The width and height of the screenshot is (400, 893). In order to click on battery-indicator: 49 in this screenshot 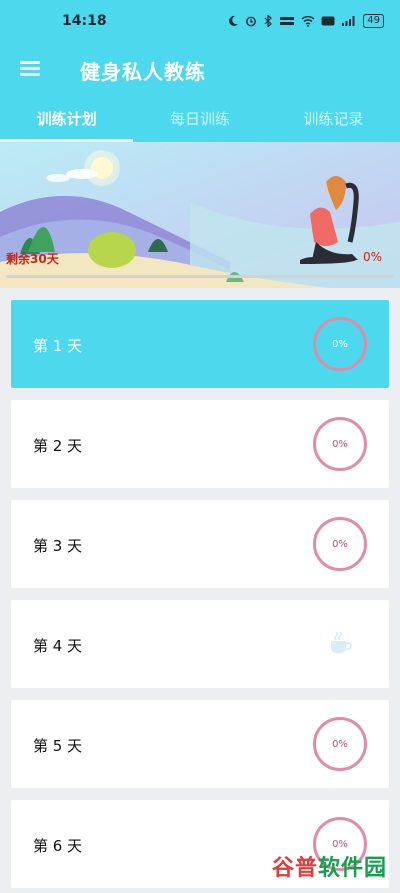, I will do `click(373, 21)`.